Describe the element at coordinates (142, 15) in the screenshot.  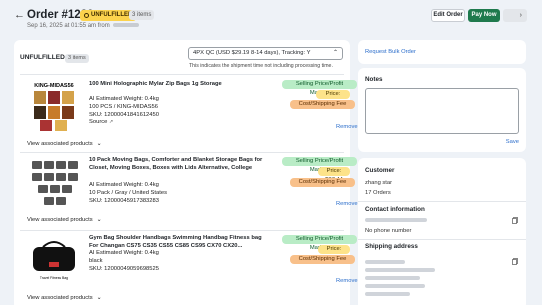
I see `items-count-badge: 3 items` at that location.